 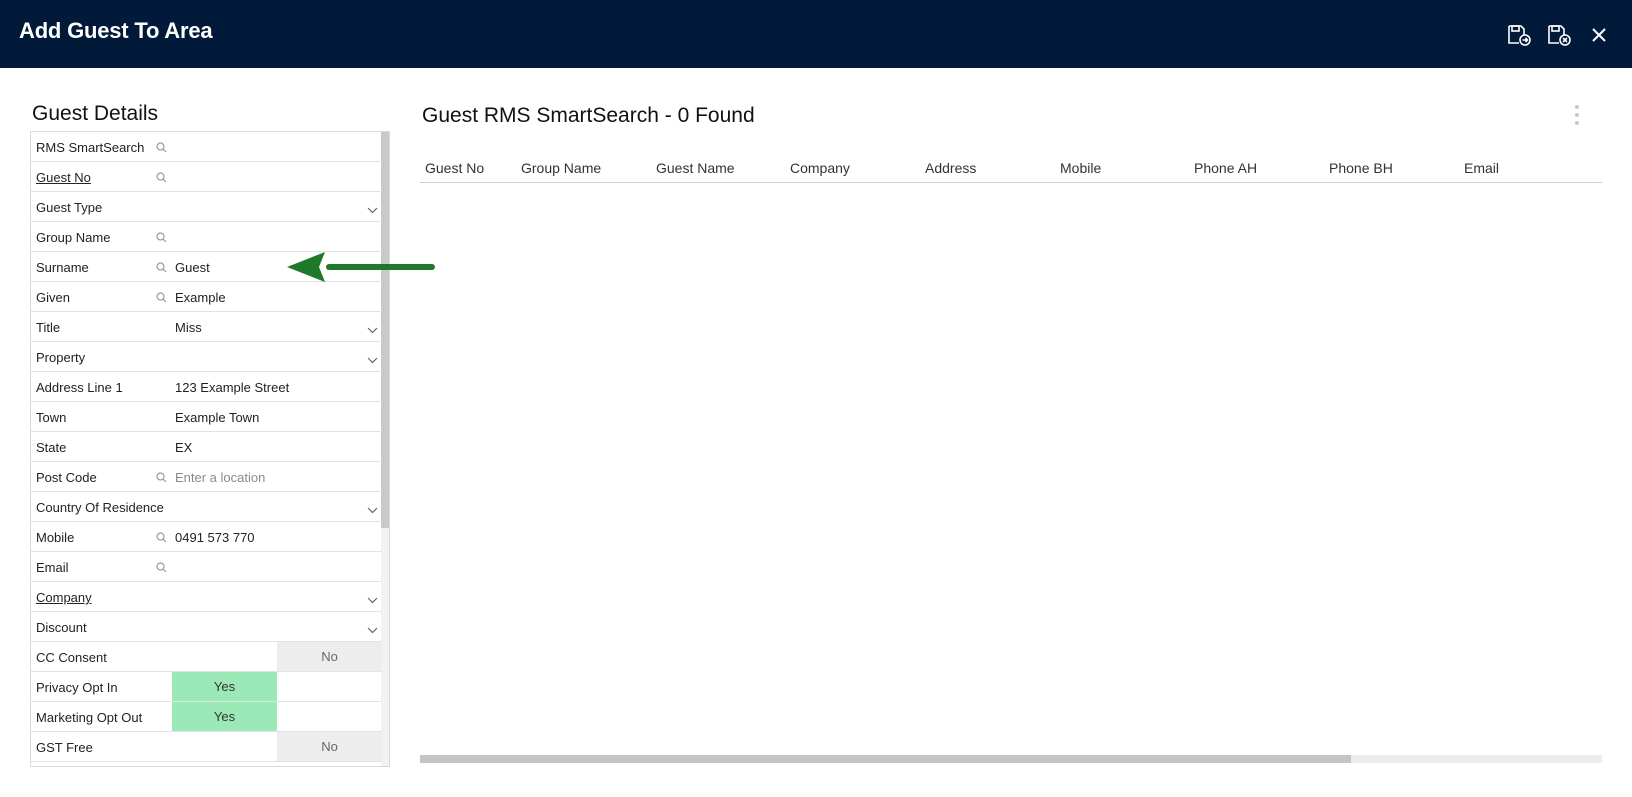 What do you see at coordinates (188, 327) in the screenshot?
I see `field-value: Miss` at bounding box center [188, 327].